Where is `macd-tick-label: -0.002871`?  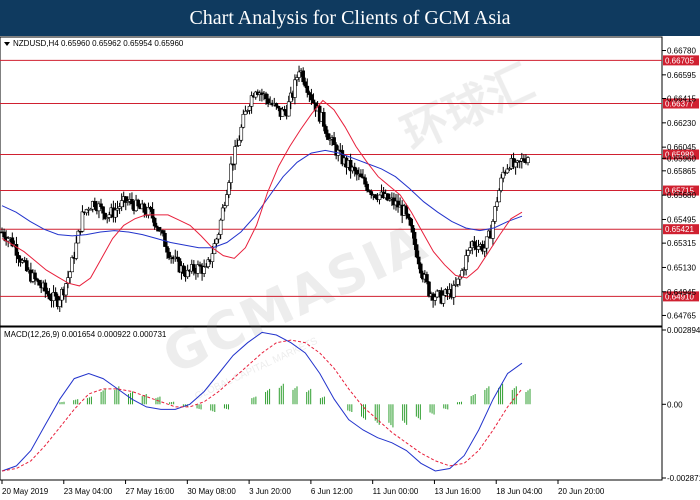
macd-tick-label: -0.002871 is located at coordinates (683, 478).